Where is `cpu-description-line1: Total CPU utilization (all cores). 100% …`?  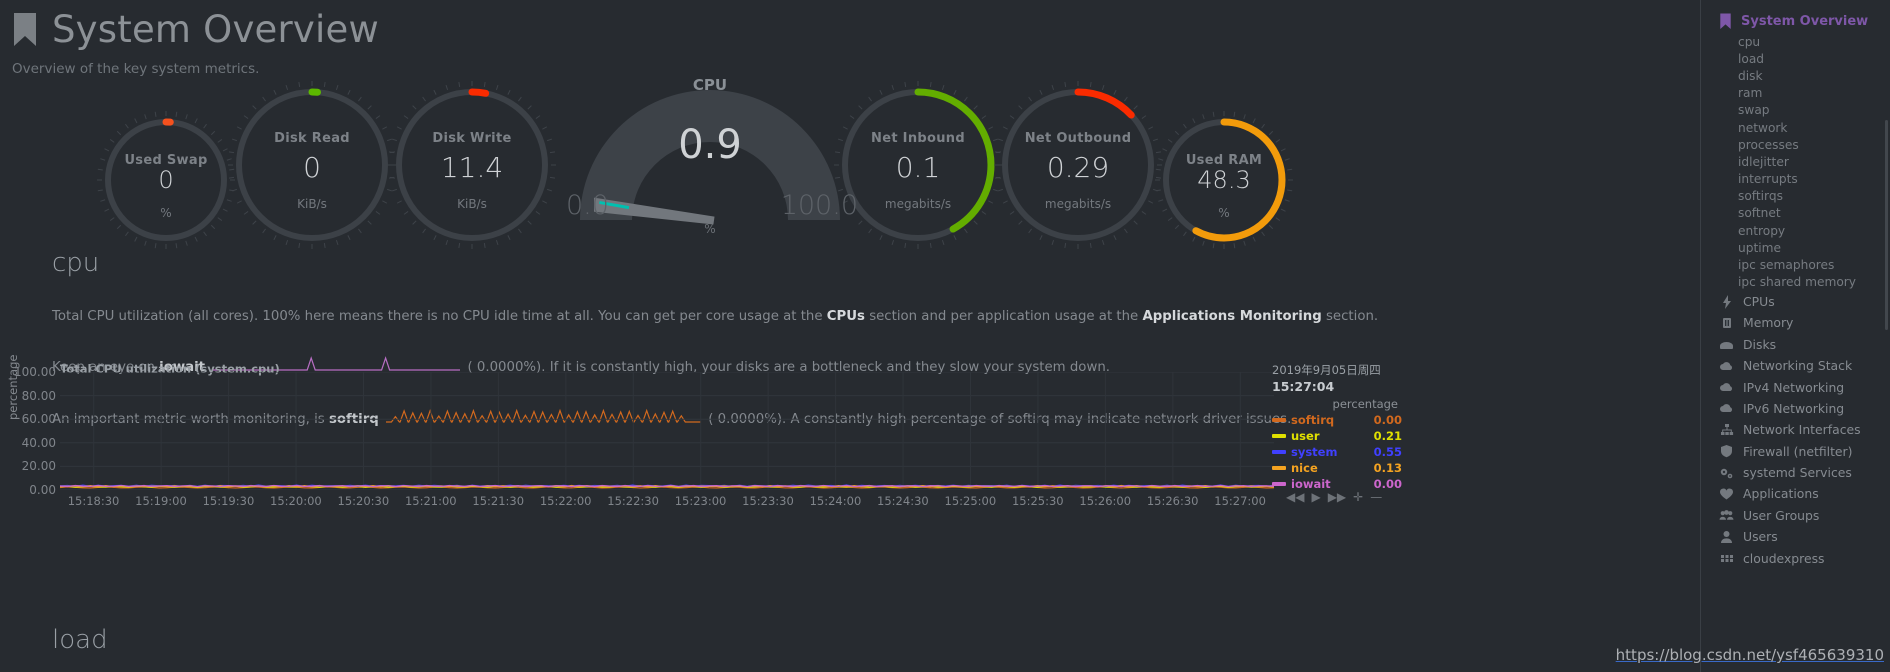
cpu-description-line1: Total CPU utilization (all cores). 100% … is located at coordinates (850, 317).